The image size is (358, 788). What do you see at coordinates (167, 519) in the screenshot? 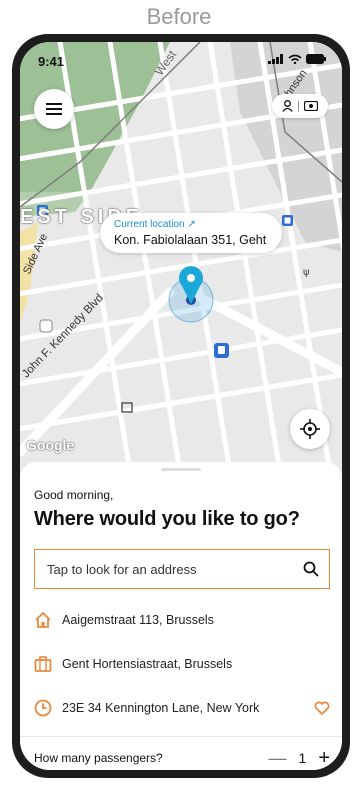
I see `sheet-title: Where would you like to go?` at bounding box center [167, 519].